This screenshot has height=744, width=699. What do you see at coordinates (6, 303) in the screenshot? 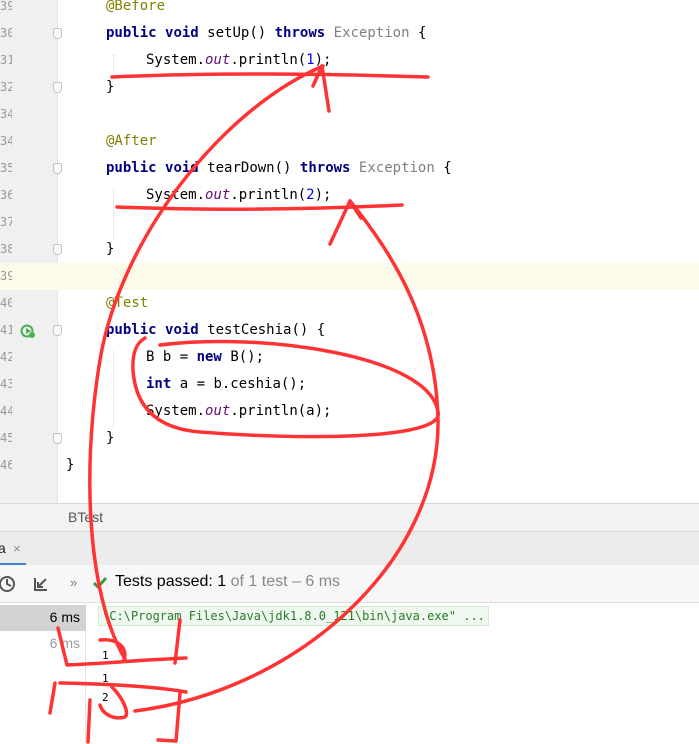
I see `line-number: 40` at bounding box center [6, 303].